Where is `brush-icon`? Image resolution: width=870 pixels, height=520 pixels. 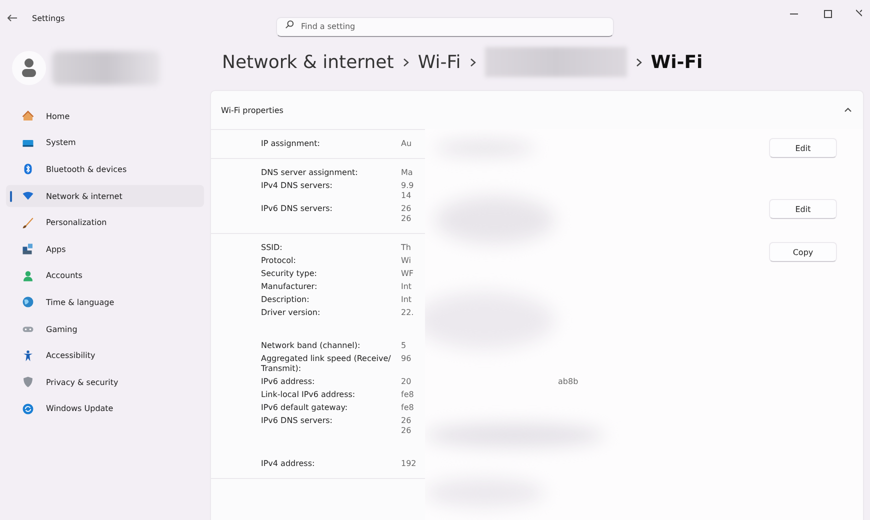 brush-icon is located at coordinates (28, 222).